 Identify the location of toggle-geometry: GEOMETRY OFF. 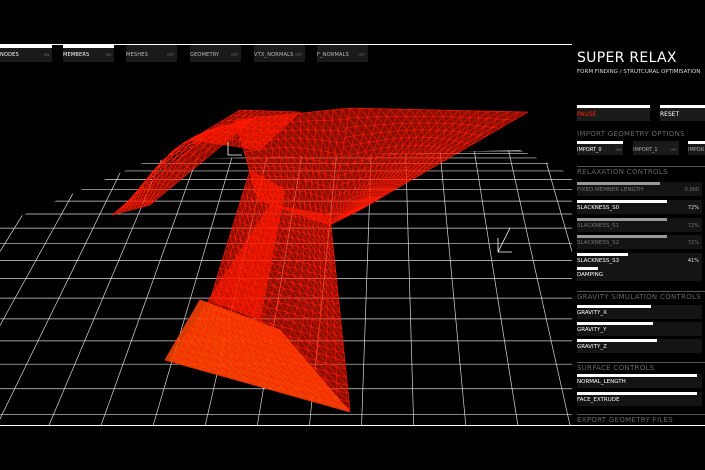
(215, 53).